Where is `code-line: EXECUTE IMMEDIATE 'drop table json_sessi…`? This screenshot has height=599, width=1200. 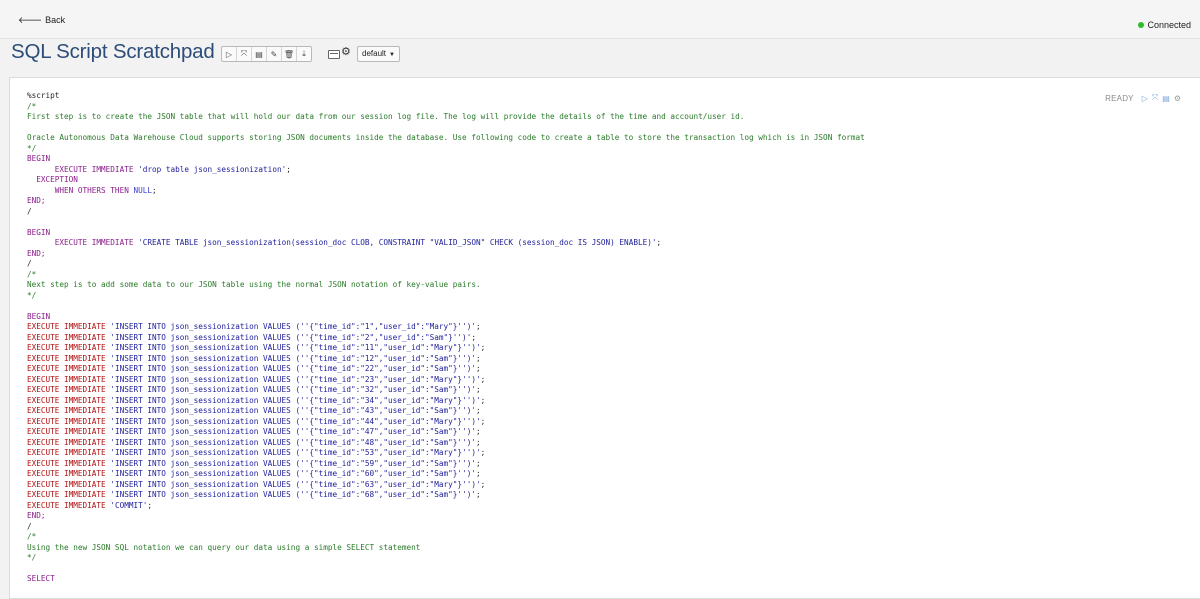
code-line: EXECUTE IMMEDIATE 'drop table json_sessi… is located at coordinates (577, 170).